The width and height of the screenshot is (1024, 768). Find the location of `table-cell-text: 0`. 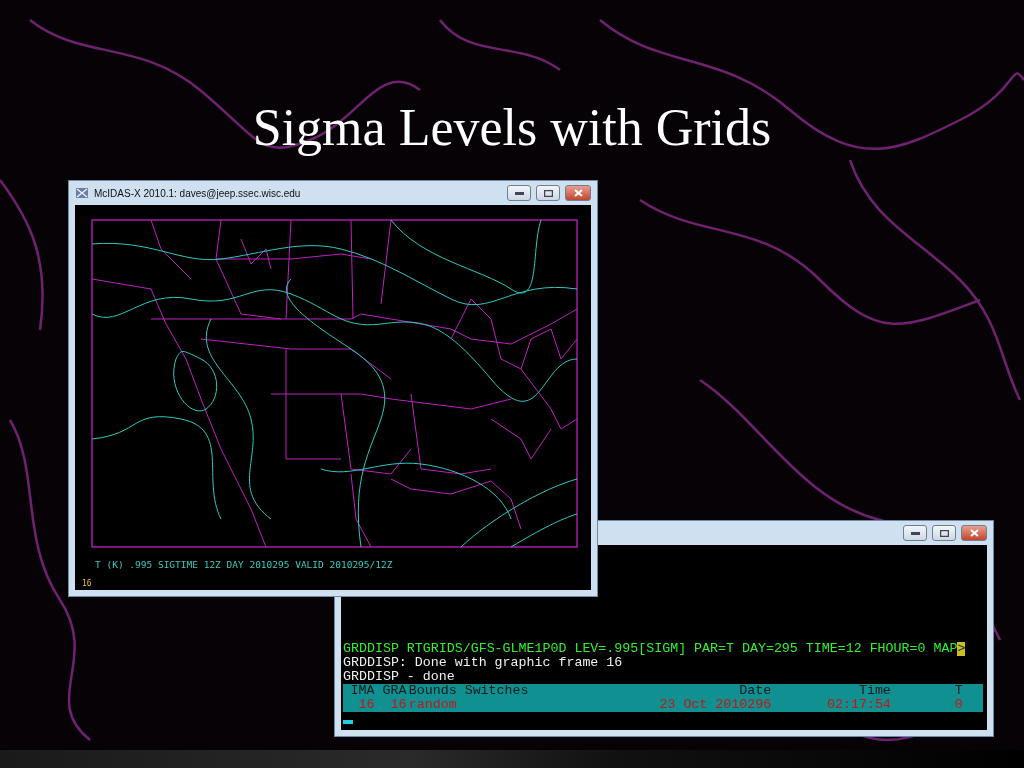

table-cell-text: 0 is located at coordinates (958, 705).